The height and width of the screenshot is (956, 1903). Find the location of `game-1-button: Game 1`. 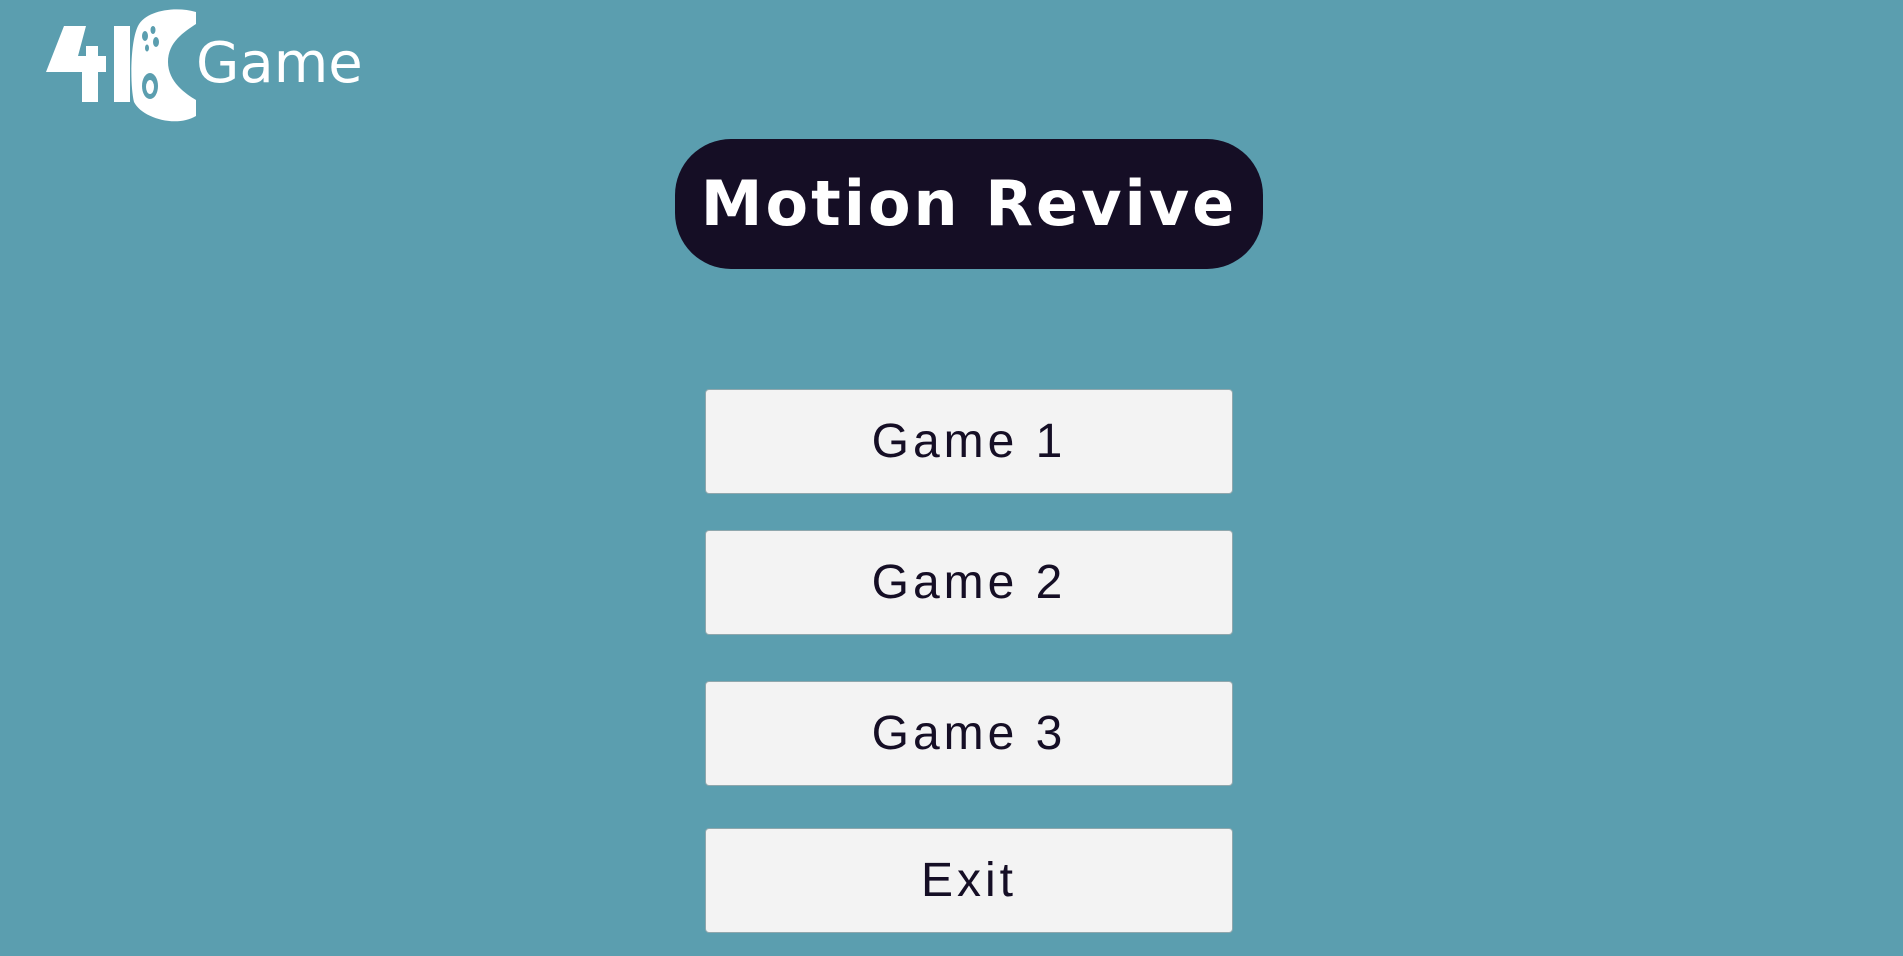

game-1-button: Game 1 is located at coordinates (969, 441).